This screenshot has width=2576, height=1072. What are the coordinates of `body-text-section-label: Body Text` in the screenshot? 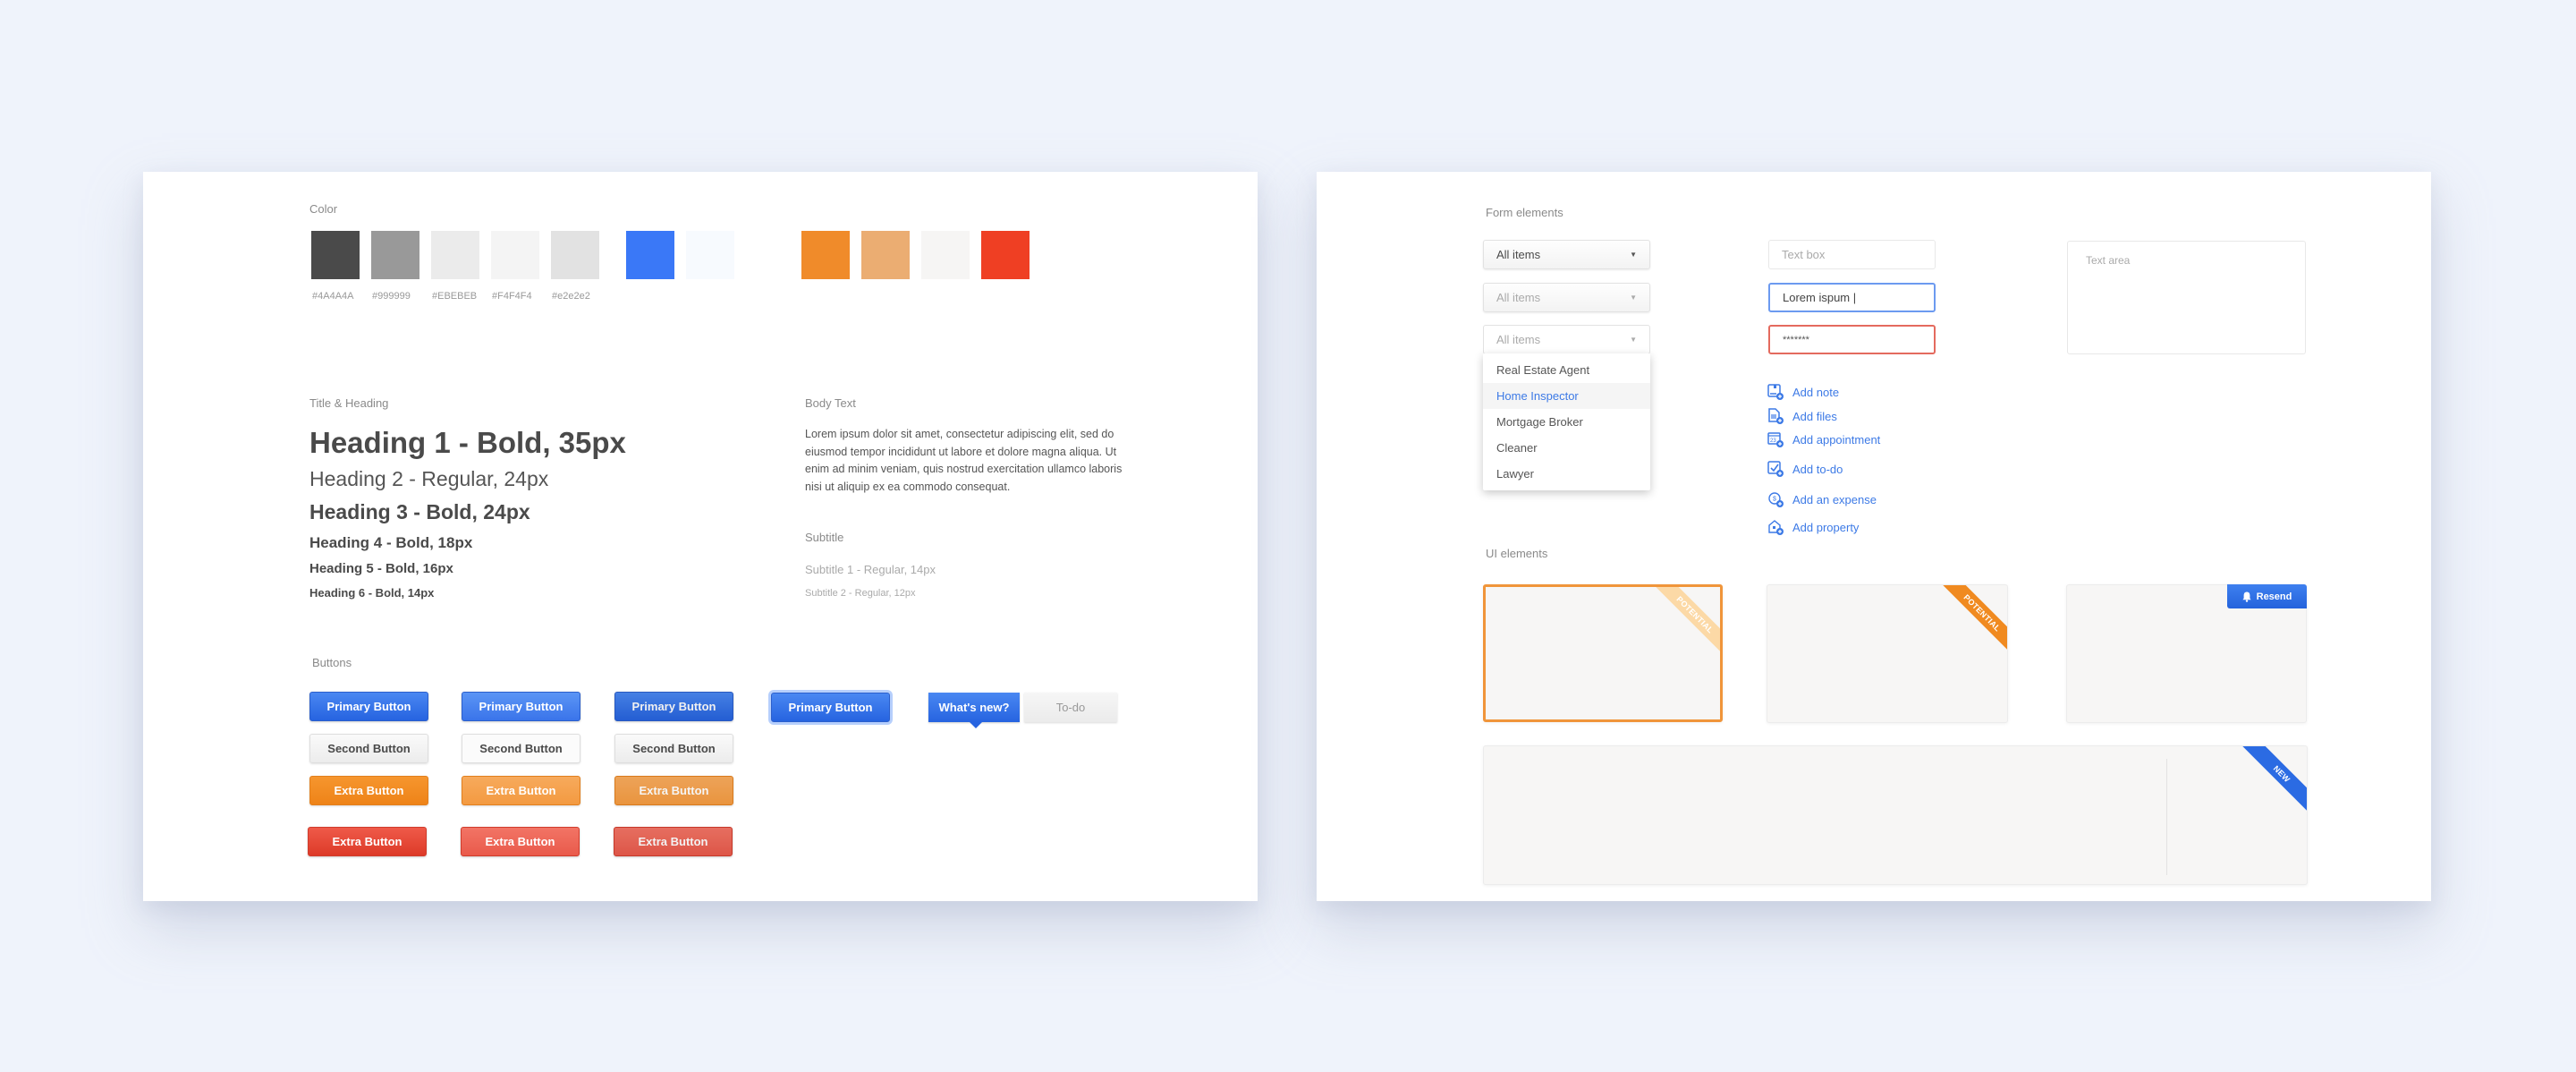 It's located at (830, 403).